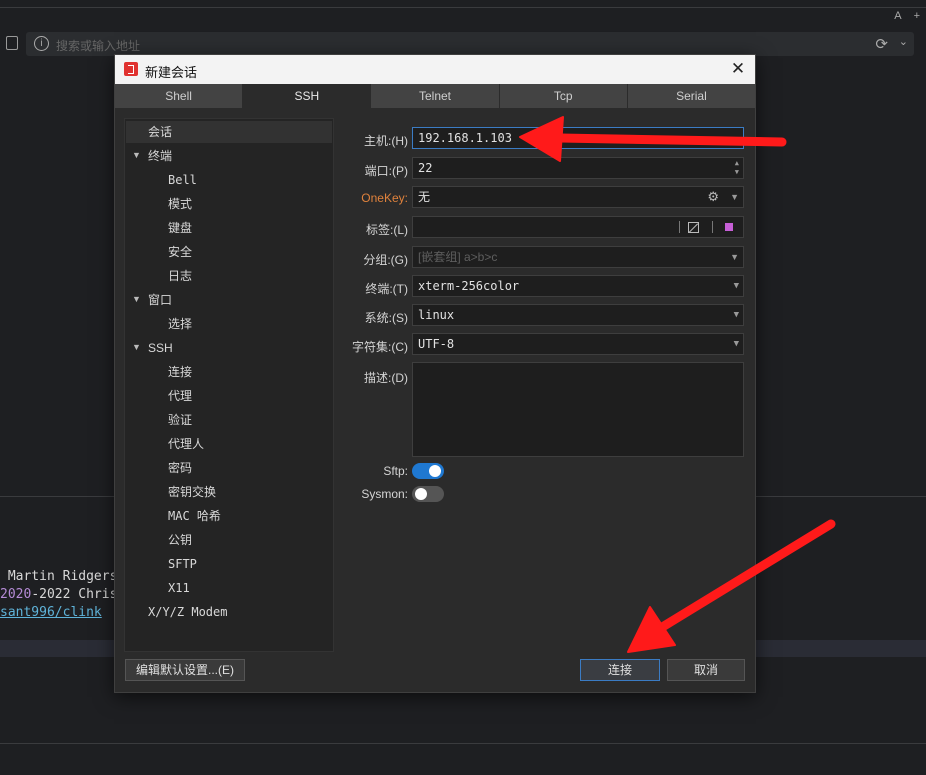 The image size is (926, 775). Describe the element at coordinates (729, 227) in the screenshot. I see `color-swatch-icon` at that location.